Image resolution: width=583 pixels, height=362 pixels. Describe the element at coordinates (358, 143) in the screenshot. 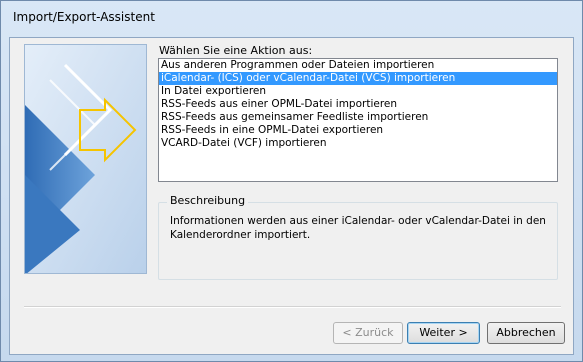

I see `action-item-6: VCARD-Datei (VCF) importieren` at that location.